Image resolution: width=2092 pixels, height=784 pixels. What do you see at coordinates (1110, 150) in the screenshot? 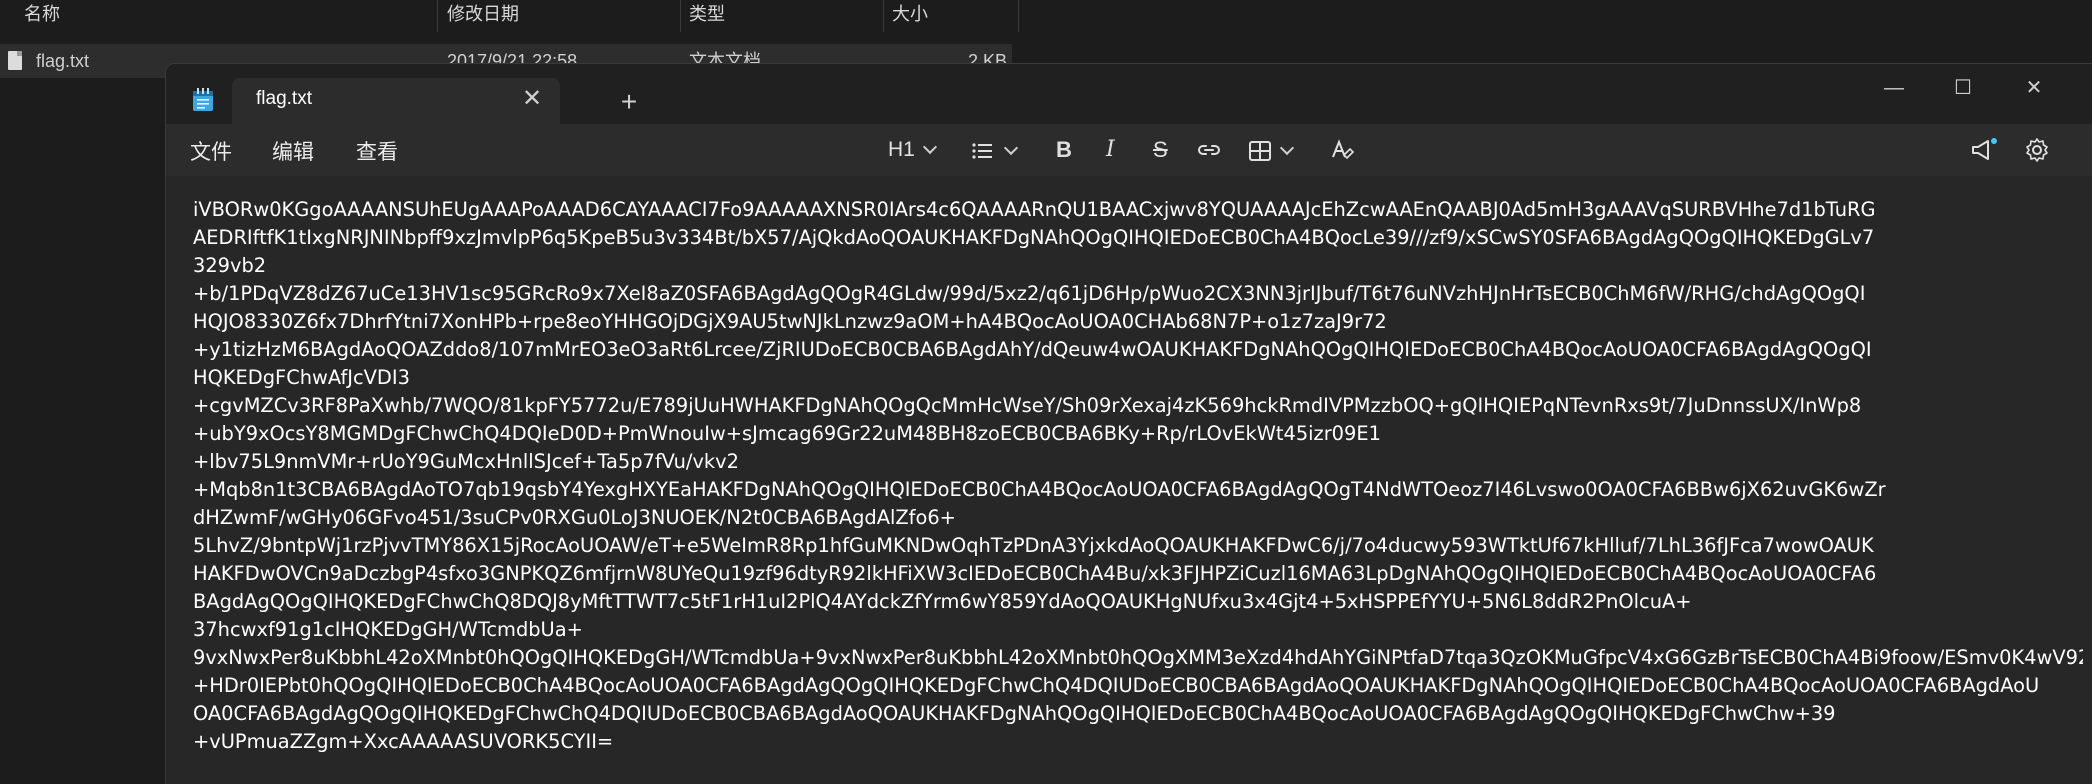
I see `italic-button: I` at bounding box center [1110, 150].